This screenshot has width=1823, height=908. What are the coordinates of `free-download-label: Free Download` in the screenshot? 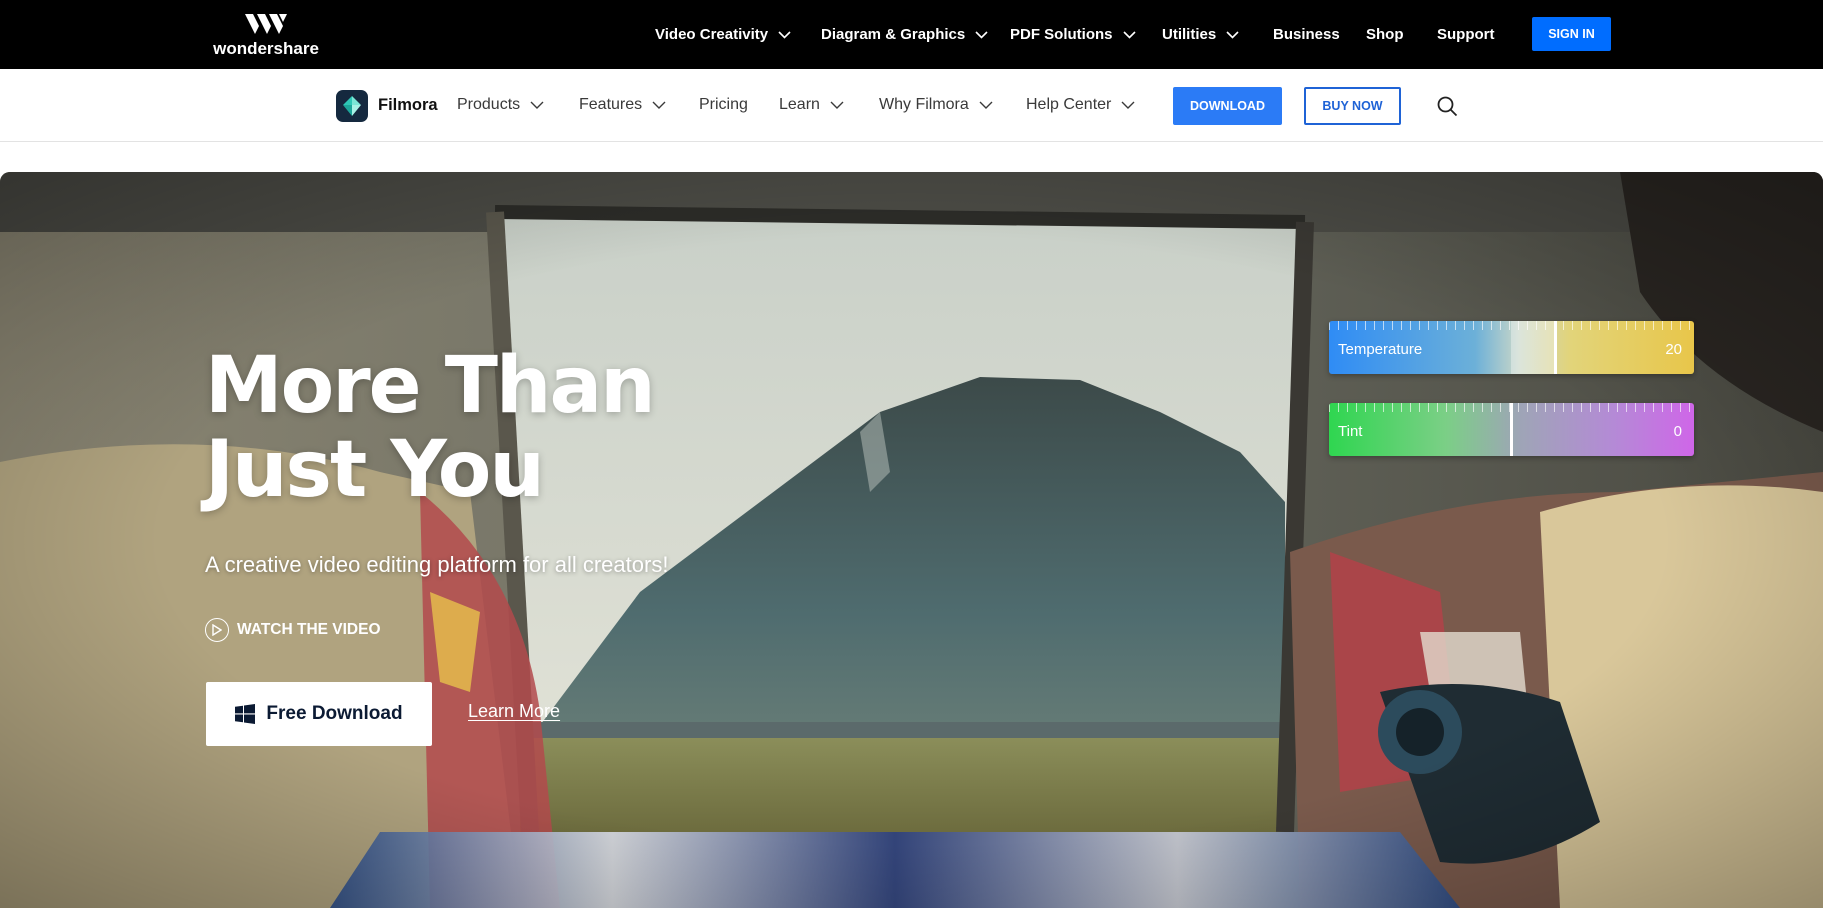 It's located at (334, 713).